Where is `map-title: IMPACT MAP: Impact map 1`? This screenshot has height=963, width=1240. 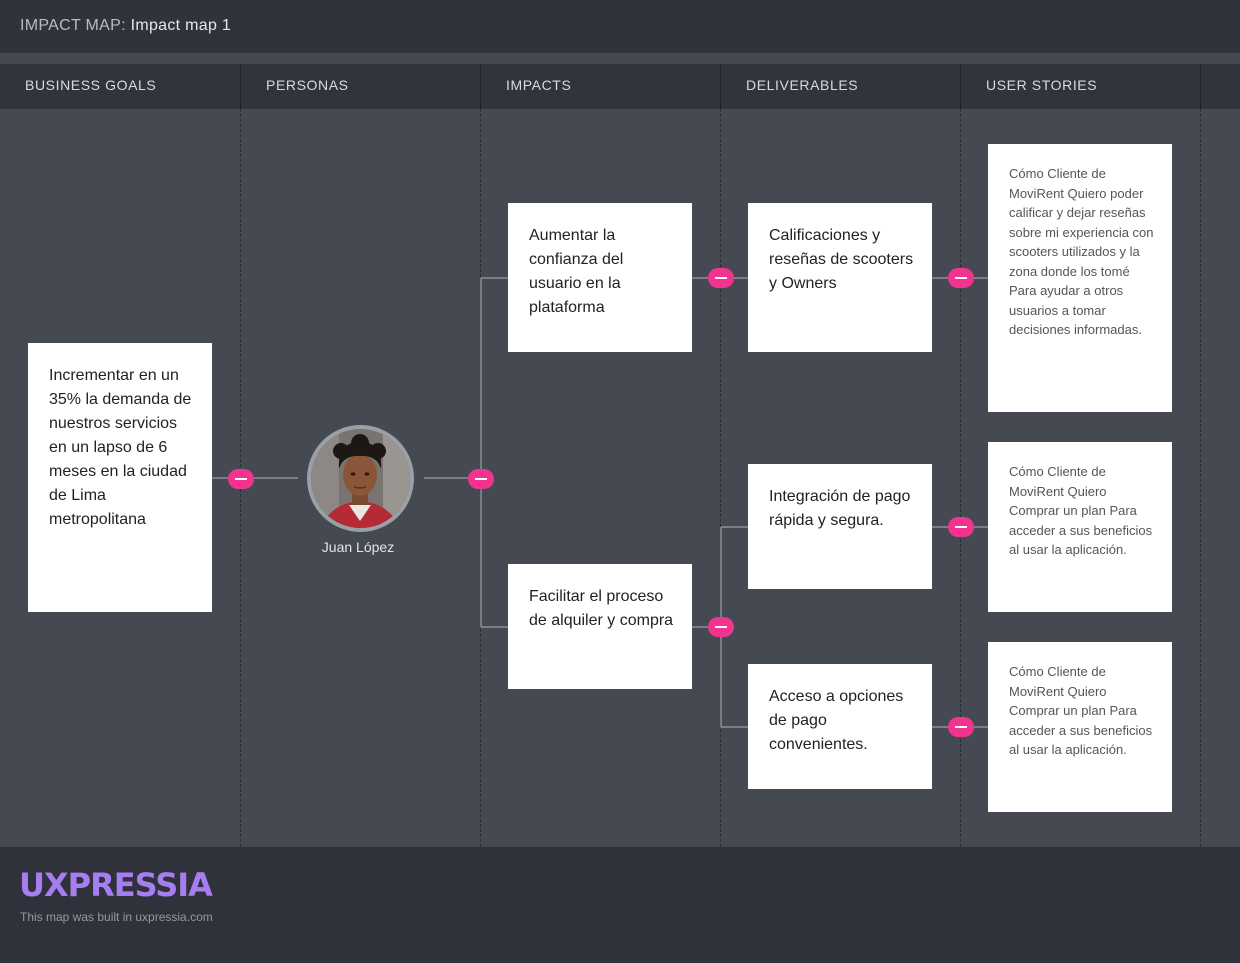
map-title: IMPACT MAP: Impact map 1 is located at coordinates (125, 26).